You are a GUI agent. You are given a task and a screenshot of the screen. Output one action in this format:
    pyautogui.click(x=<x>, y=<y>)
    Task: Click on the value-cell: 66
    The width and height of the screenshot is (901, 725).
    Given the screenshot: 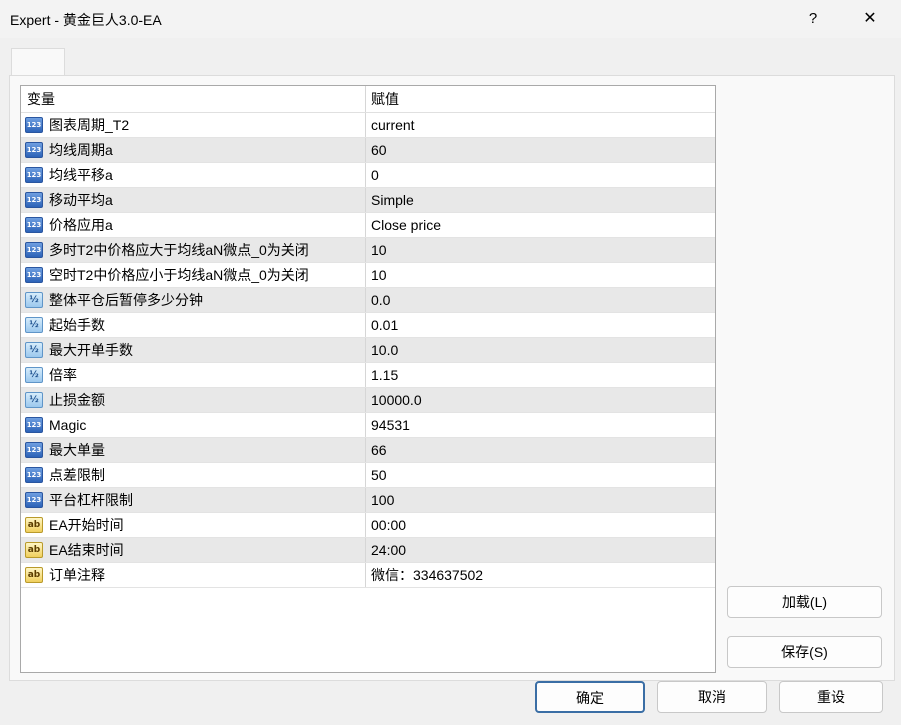 What is the action you would take?
    pyautogui.click(x=540, y=450)
    